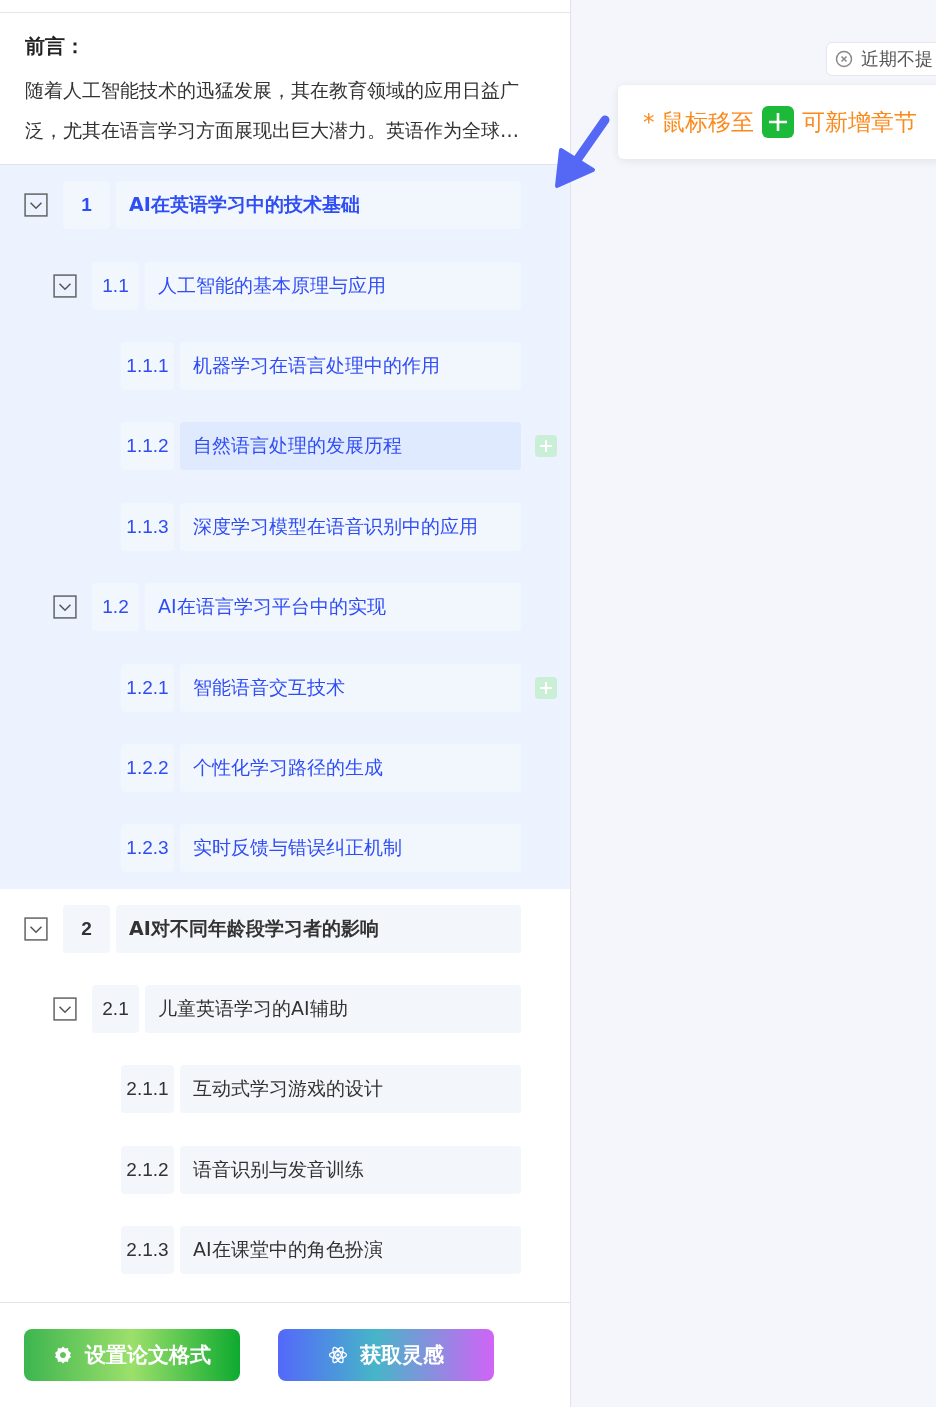 The image size is (936, 1407). I want to click on section-title: 自然语言处理的发展历程, so click(350, 446).